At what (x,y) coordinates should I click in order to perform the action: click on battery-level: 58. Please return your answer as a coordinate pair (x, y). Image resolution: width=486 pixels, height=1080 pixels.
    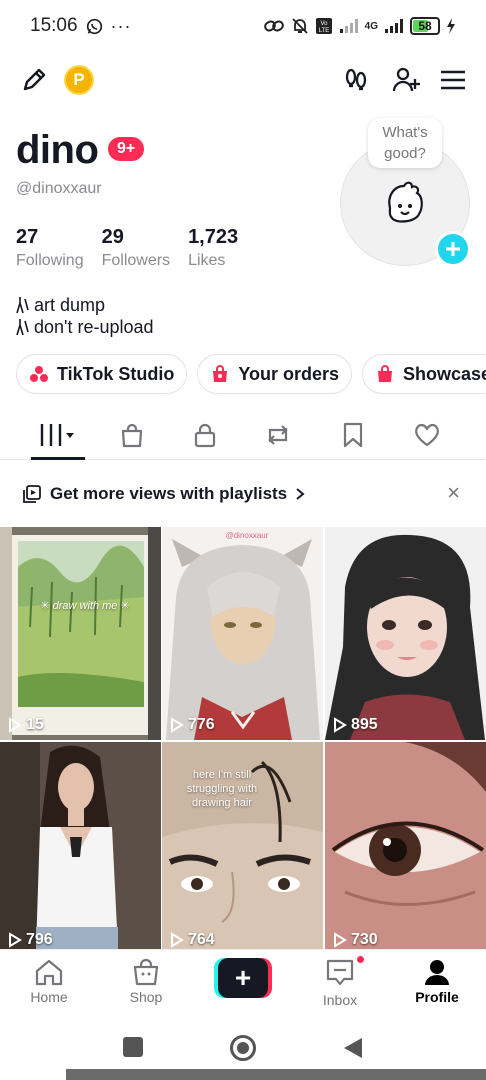
    Looking at the image, I should click on (425, 26).